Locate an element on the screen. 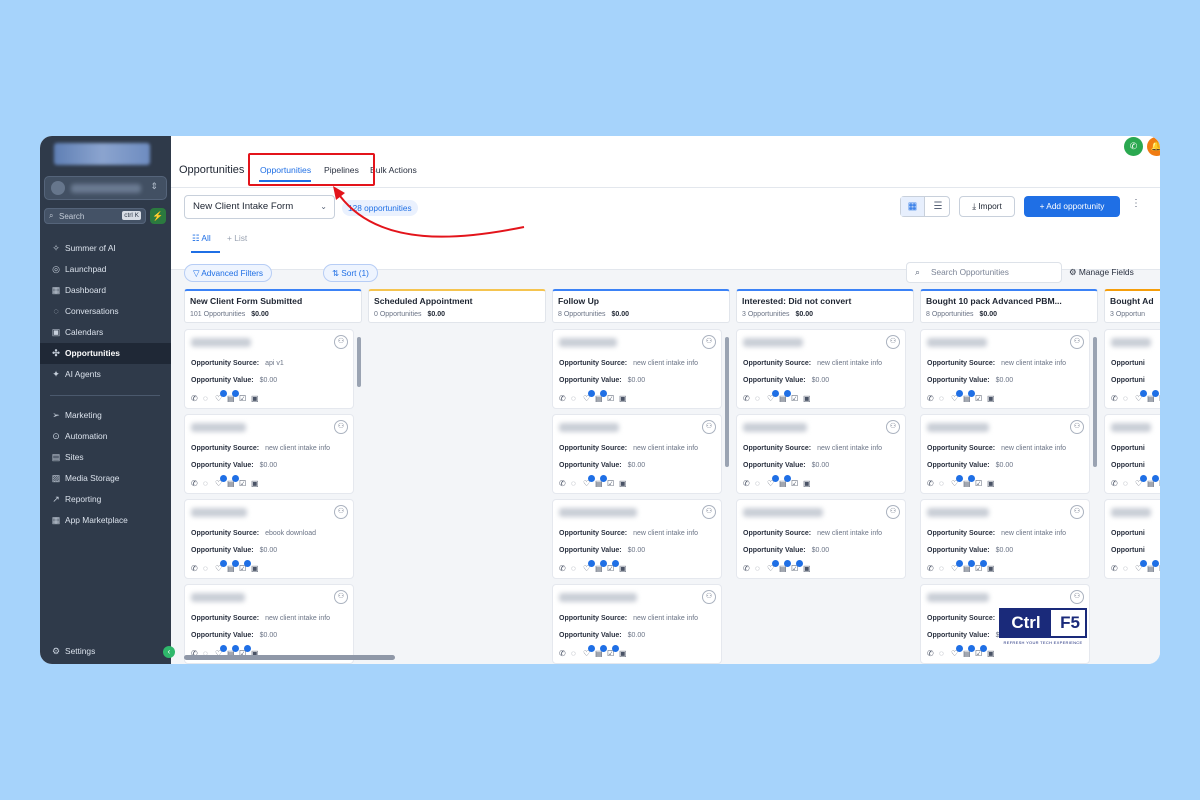  sidebar-item-app-marketplace: ▦ App Marketplace is located at coordinates (105, 520).